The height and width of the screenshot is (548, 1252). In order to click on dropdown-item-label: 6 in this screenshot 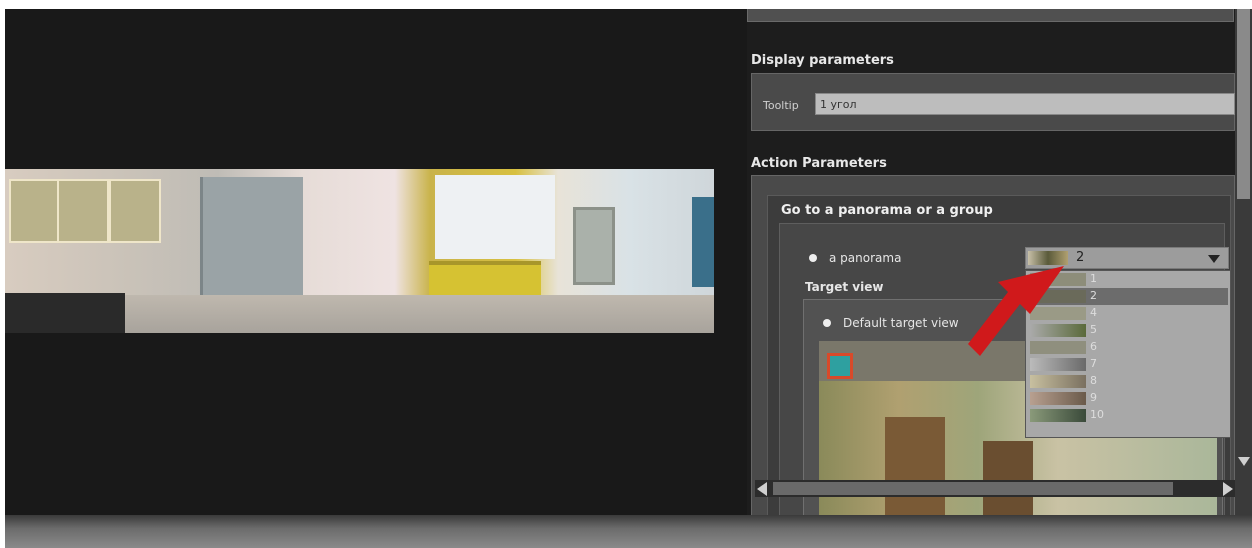, I will do `click(1093, 346)`.